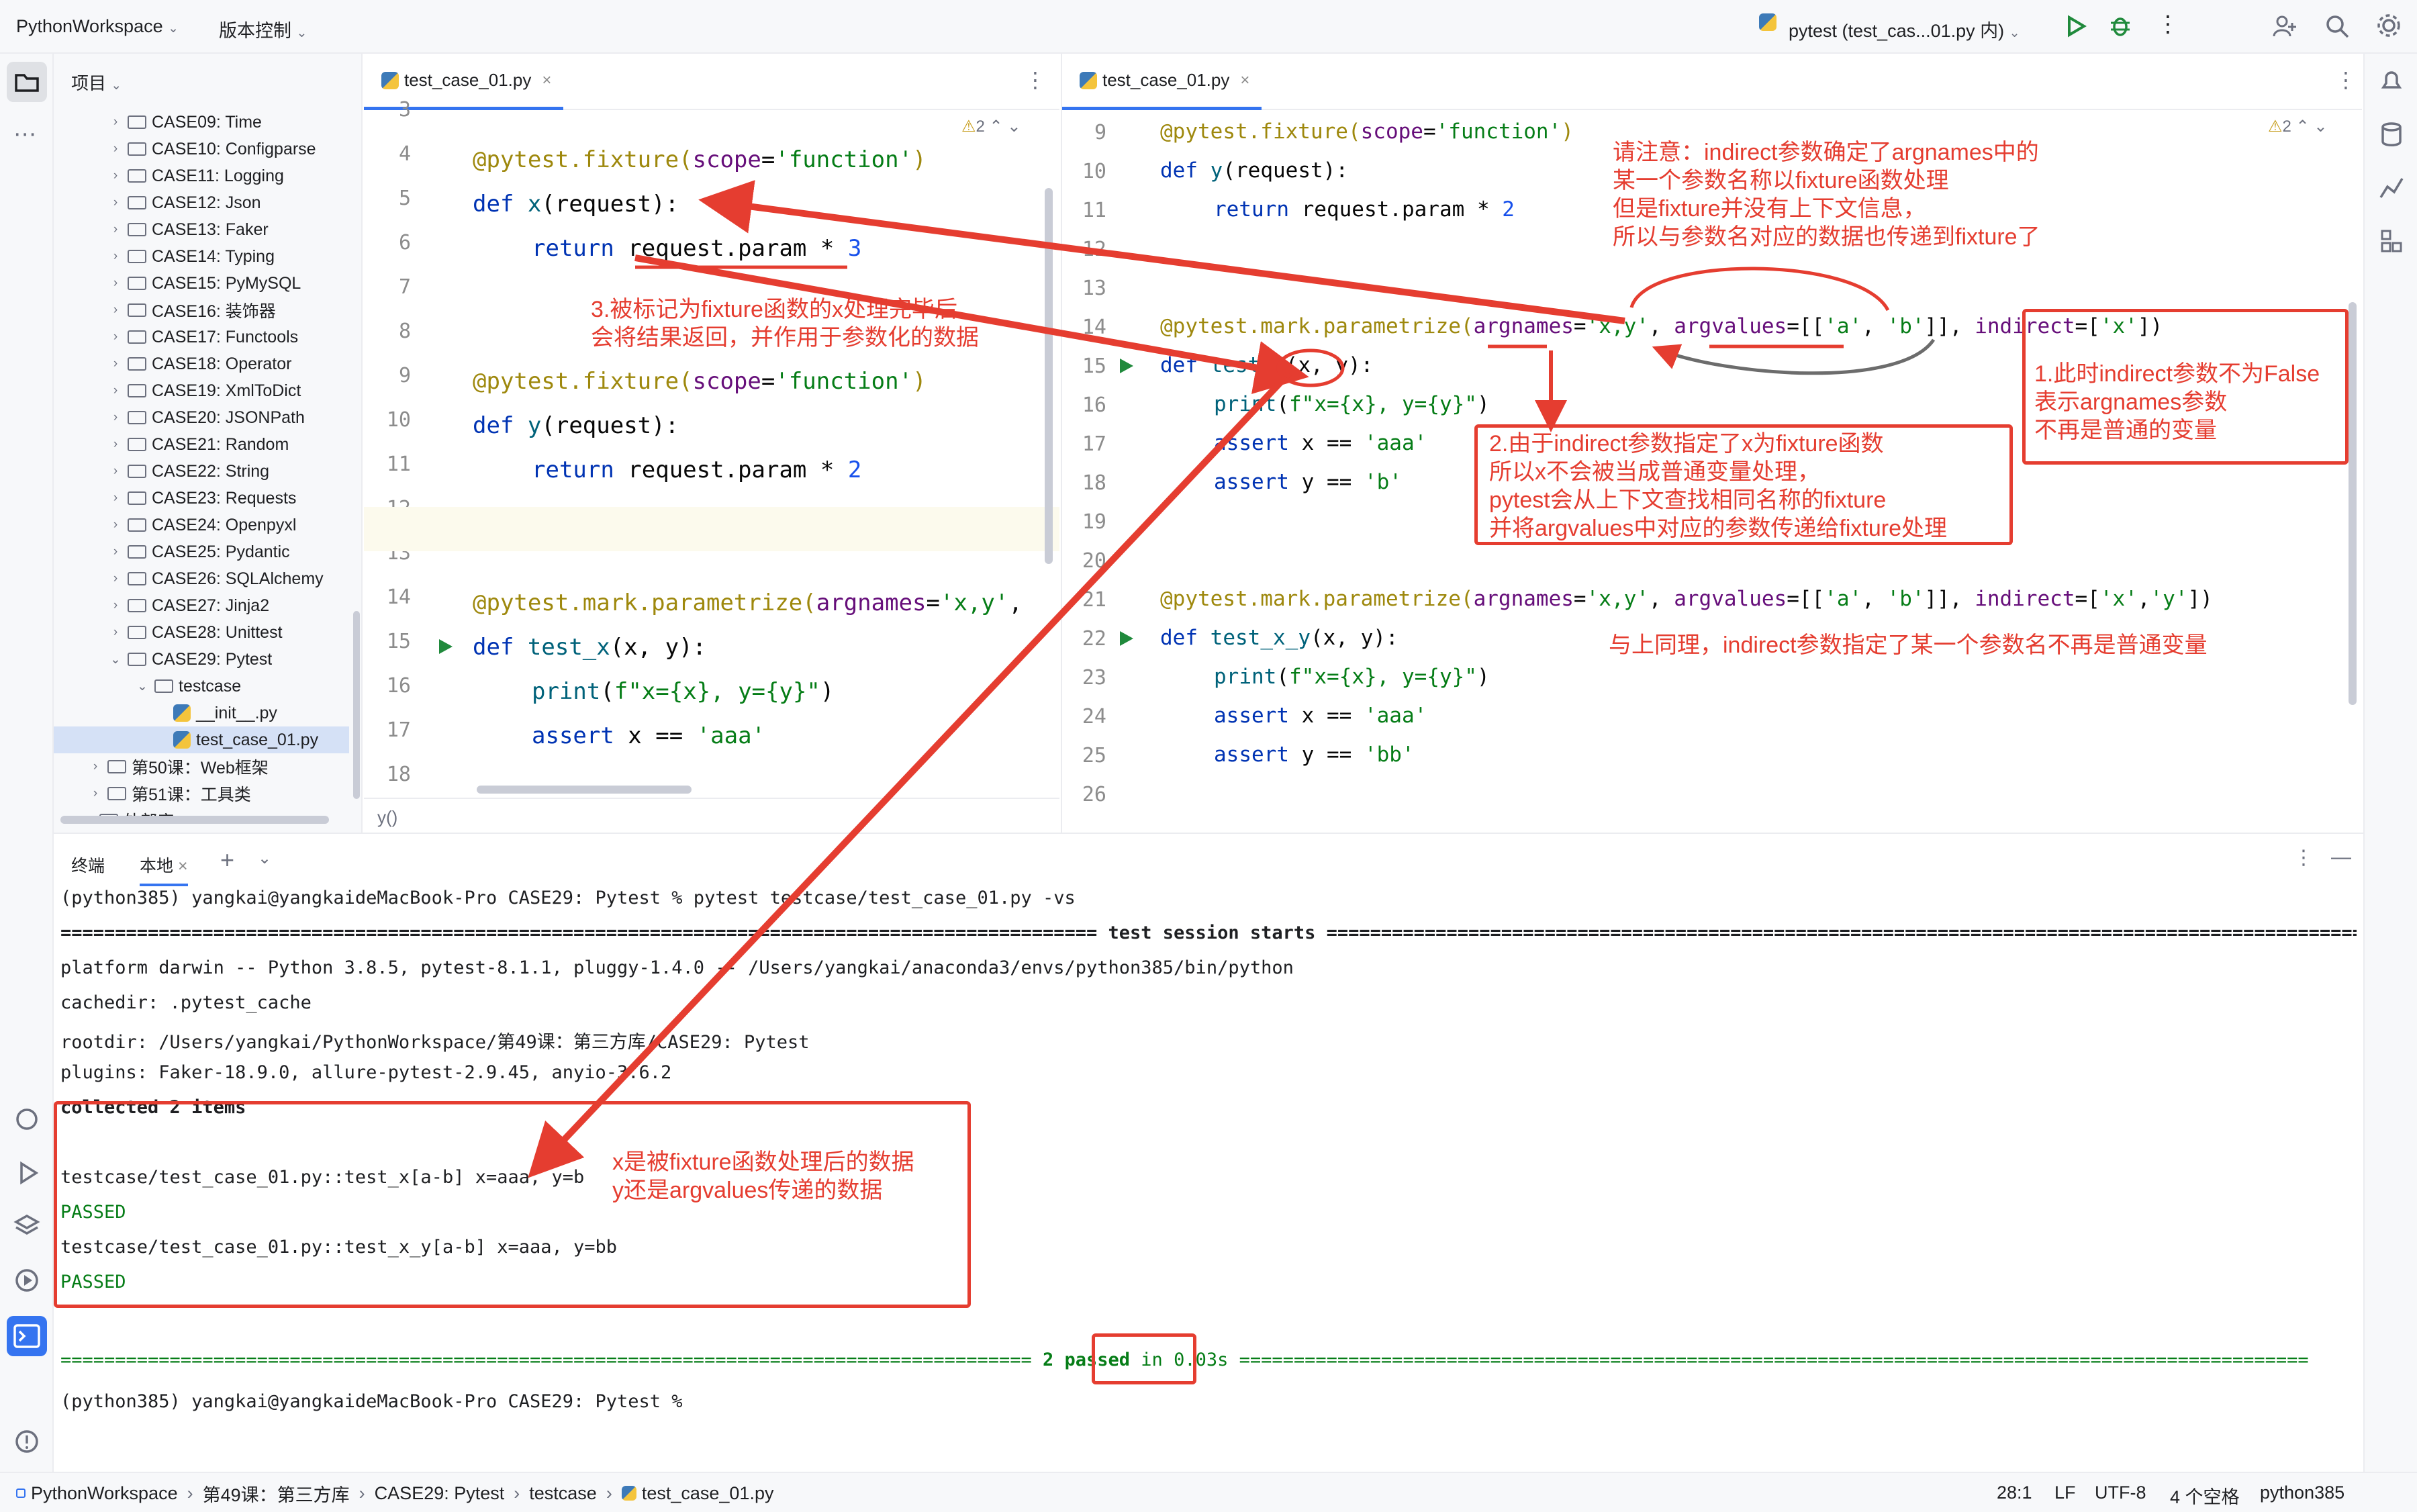 The height and width of the screenshot is (1512, 2417). Describe the element at coordinates (1162, 252) in the screenshot. I see `arrow-to-fixture-x` at that location.